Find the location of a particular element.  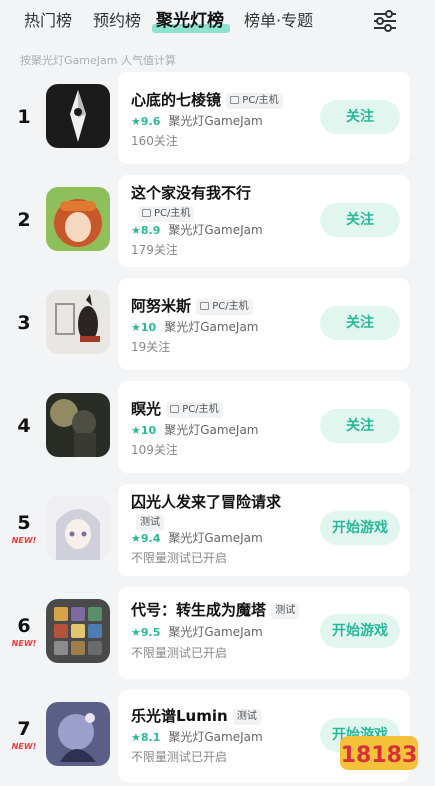

game-title-row: 阿努米斯 PC/主机 is located at coordinates (192, 305).